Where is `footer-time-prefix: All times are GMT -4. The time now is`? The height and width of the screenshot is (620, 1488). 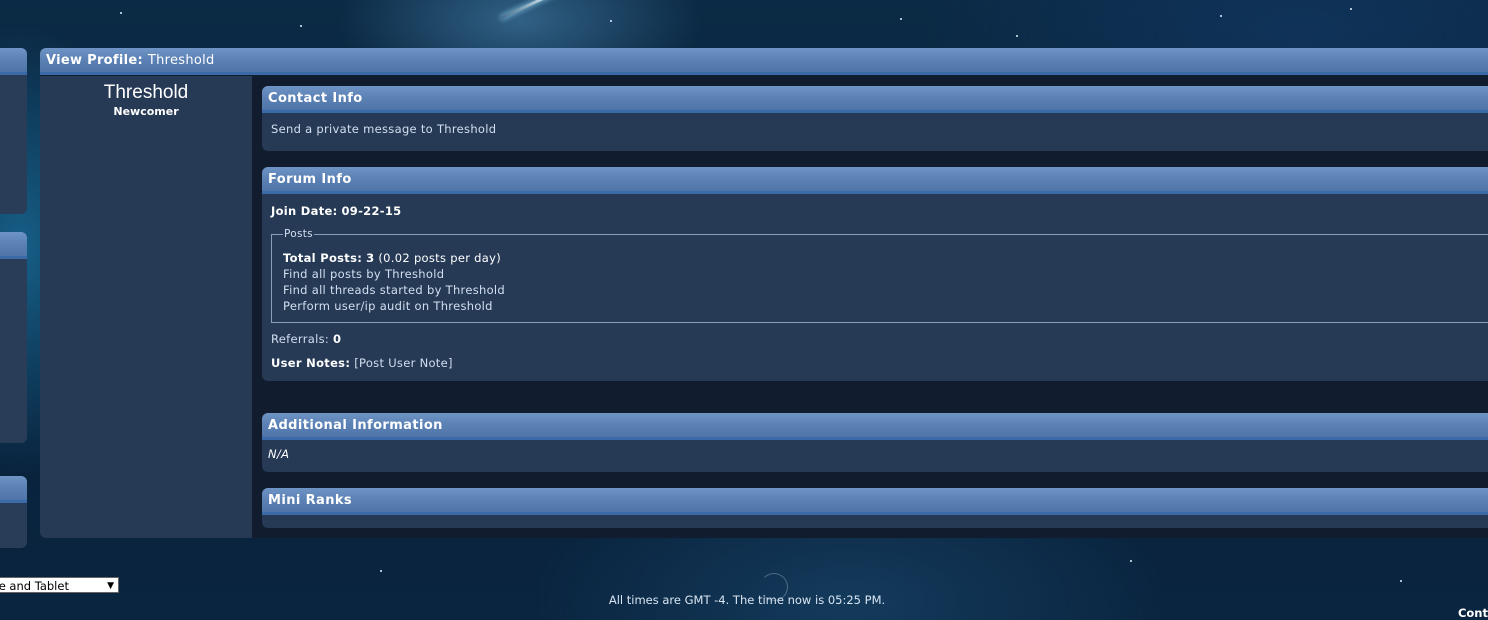
footer-time-prefix: All times are GMT -4. The time now is is located at coordinates (718, 600).